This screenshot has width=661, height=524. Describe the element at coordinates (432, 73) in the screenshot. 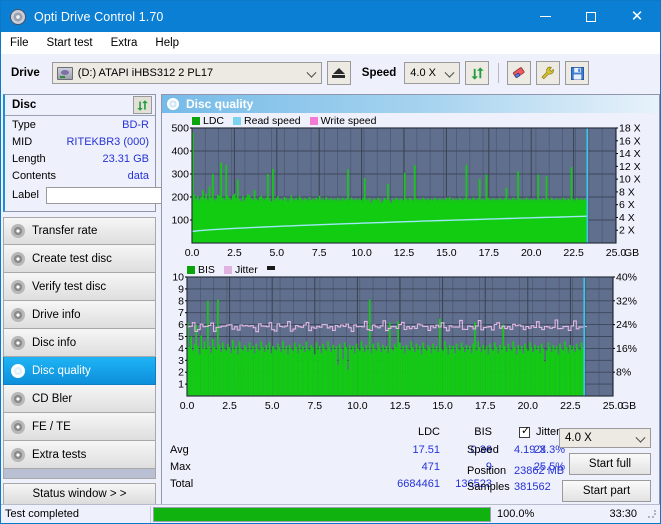

I see `speed-select: 4.0 X` at that location.